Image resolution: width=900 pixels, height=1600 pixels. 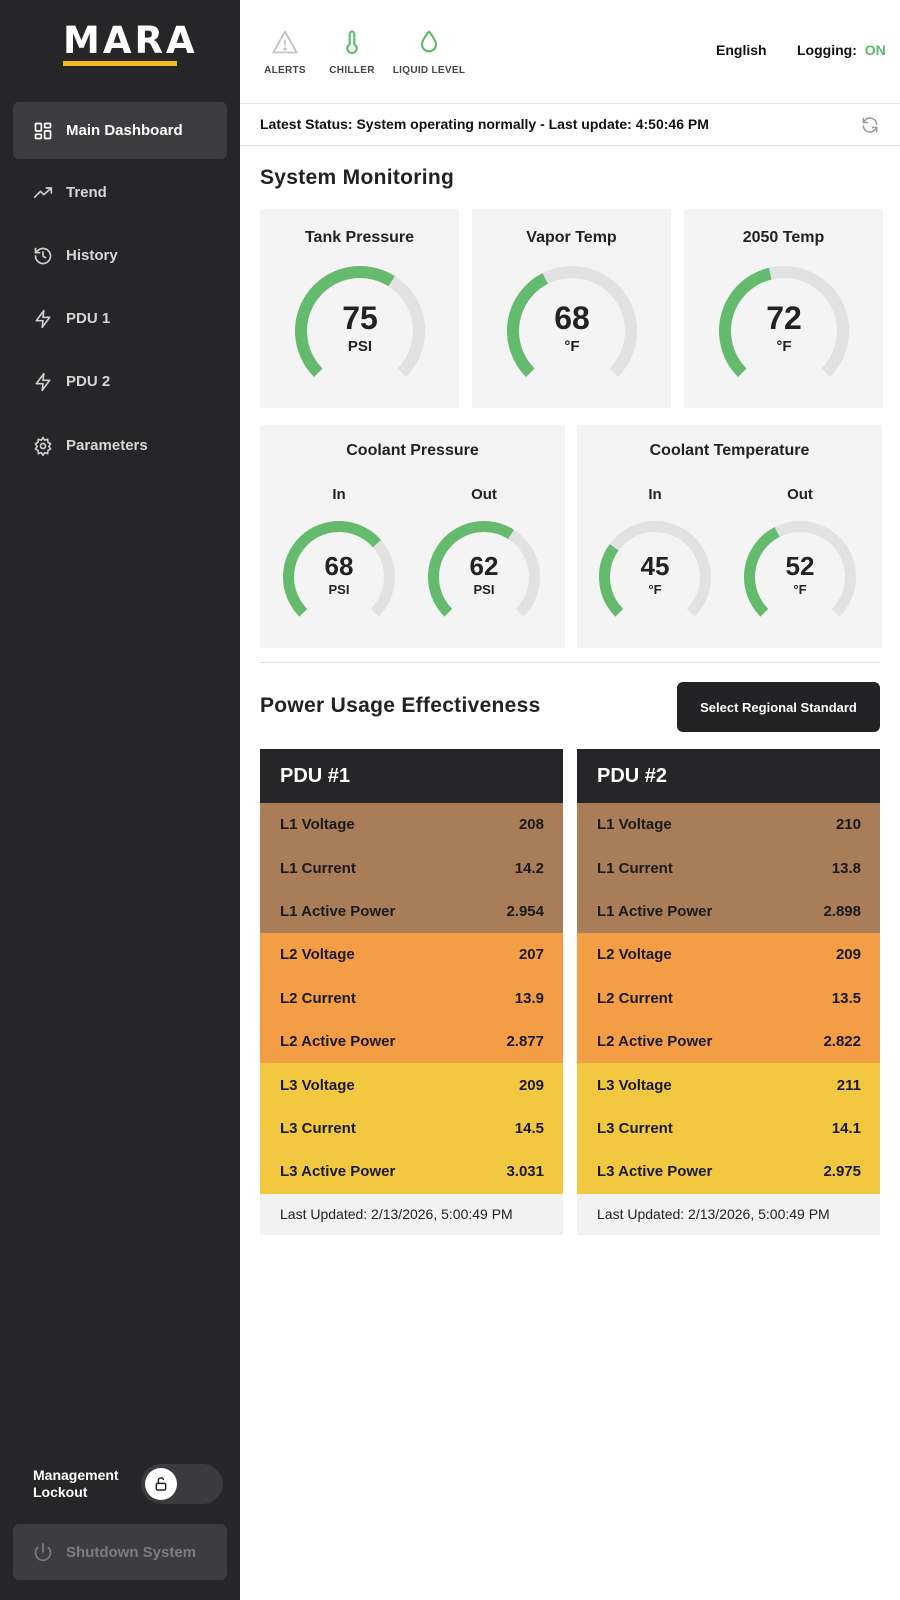 What do you see at coordinates (531, 825) in the screenshot?
I see `row-value: 208` at bounding box center [531, 825].